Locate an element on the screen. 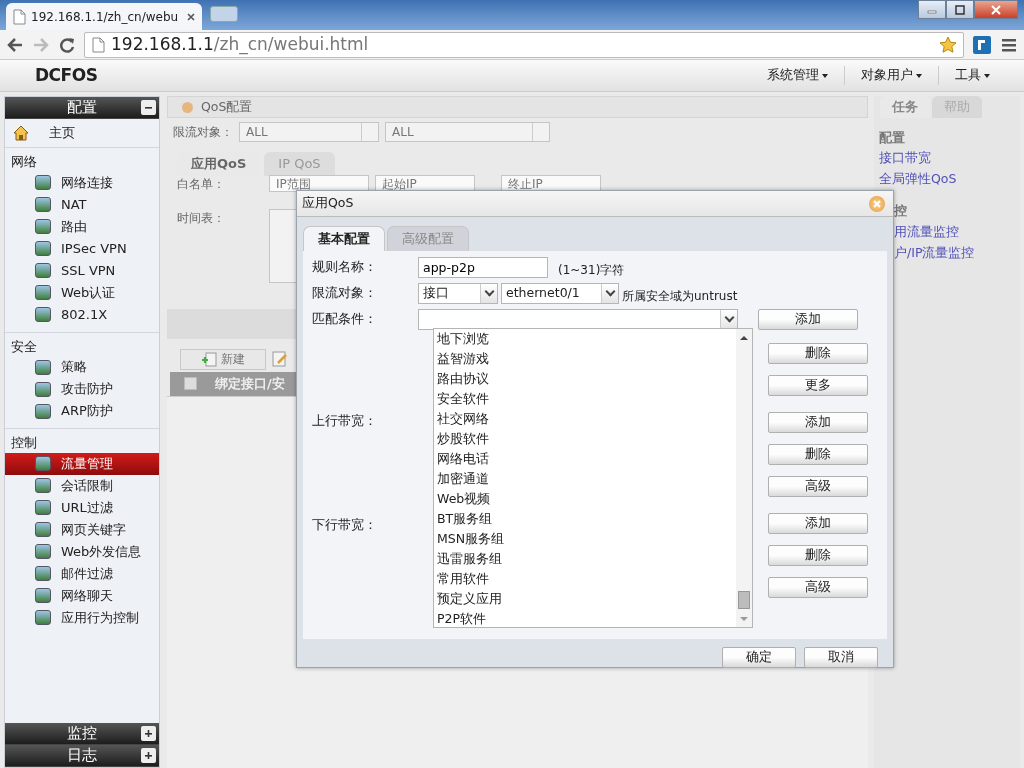 This screenshot has width=1024, height=768. sidebar-item: 流量管理 is located at coordinates (82, 463).